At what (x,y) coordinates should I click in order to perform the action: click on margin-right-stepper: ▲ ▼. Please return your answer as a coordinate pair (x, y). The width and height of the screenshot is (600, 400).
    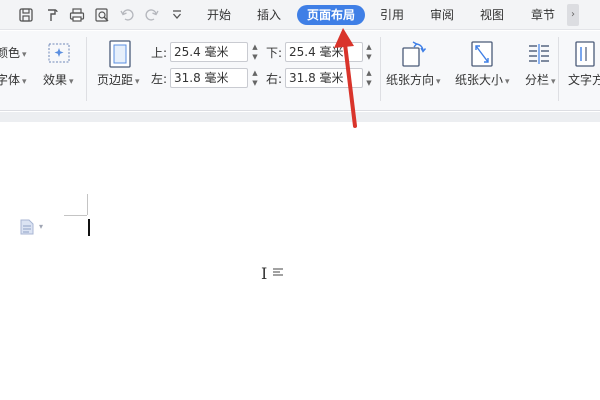
    Looking at the image, I should click on (369, 78).